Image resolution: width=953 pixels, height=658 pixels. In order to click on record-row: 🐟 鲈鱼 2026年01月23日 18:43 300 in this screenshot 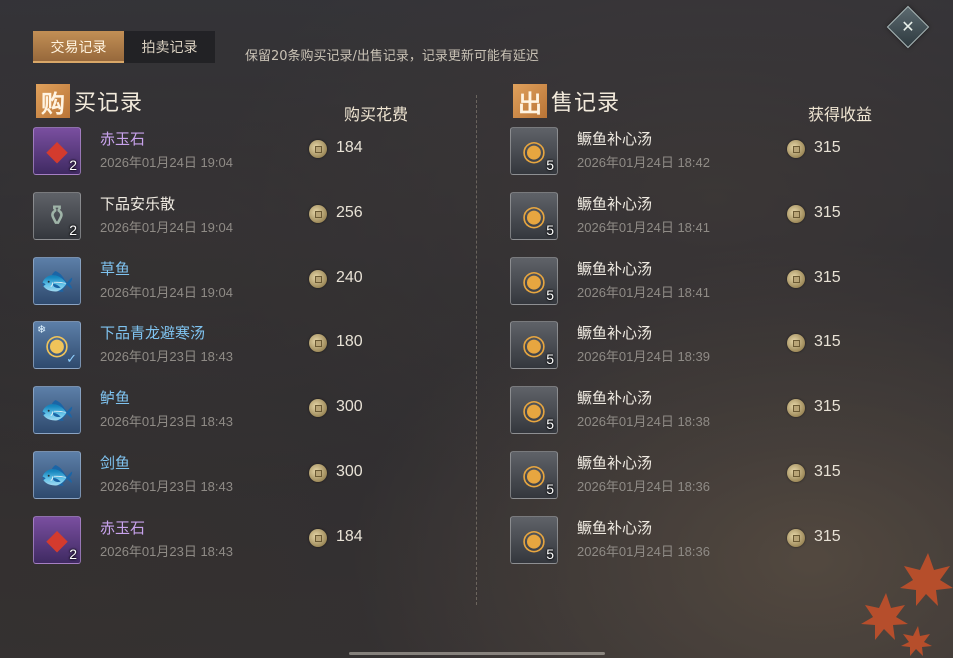, I will do `click(233, 410)`.